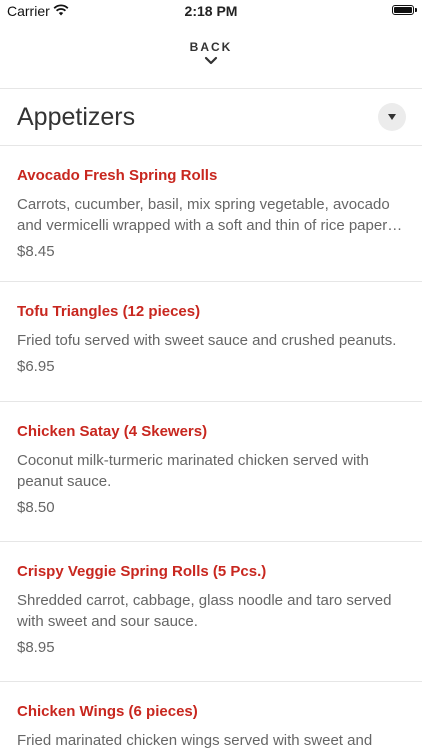  Describe the element at coordinates (36, 507) in the screenshot. I see `item-price: $8.50` at that location.